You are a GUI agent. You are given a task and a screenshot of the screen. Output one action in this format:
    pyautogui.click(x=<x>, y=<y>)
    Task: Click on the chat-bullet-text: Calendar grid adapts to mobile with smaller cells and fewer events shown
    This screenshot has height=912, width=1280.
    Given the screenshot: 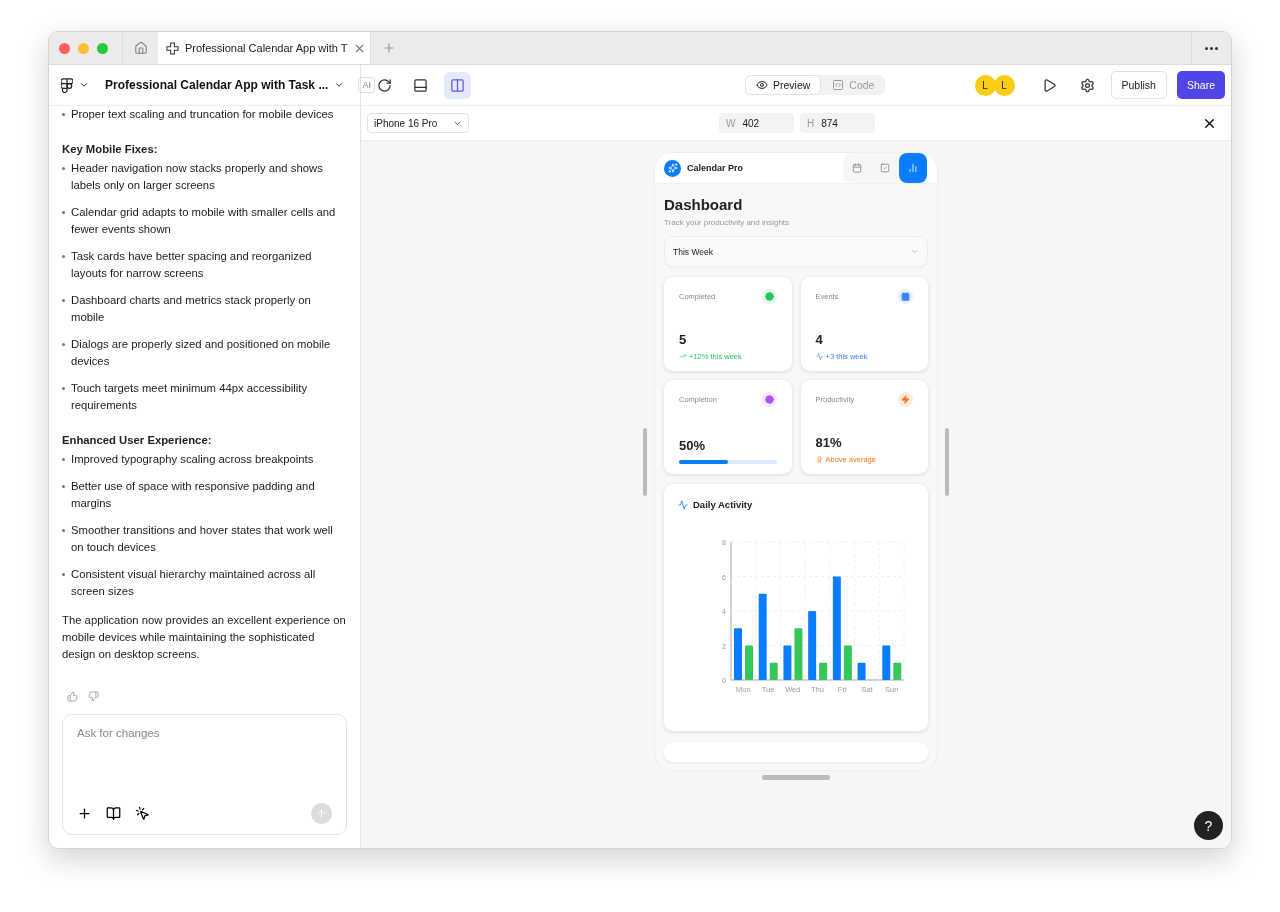 What is the action you would take?
    pyautogui.click(x=204, y=221)
    